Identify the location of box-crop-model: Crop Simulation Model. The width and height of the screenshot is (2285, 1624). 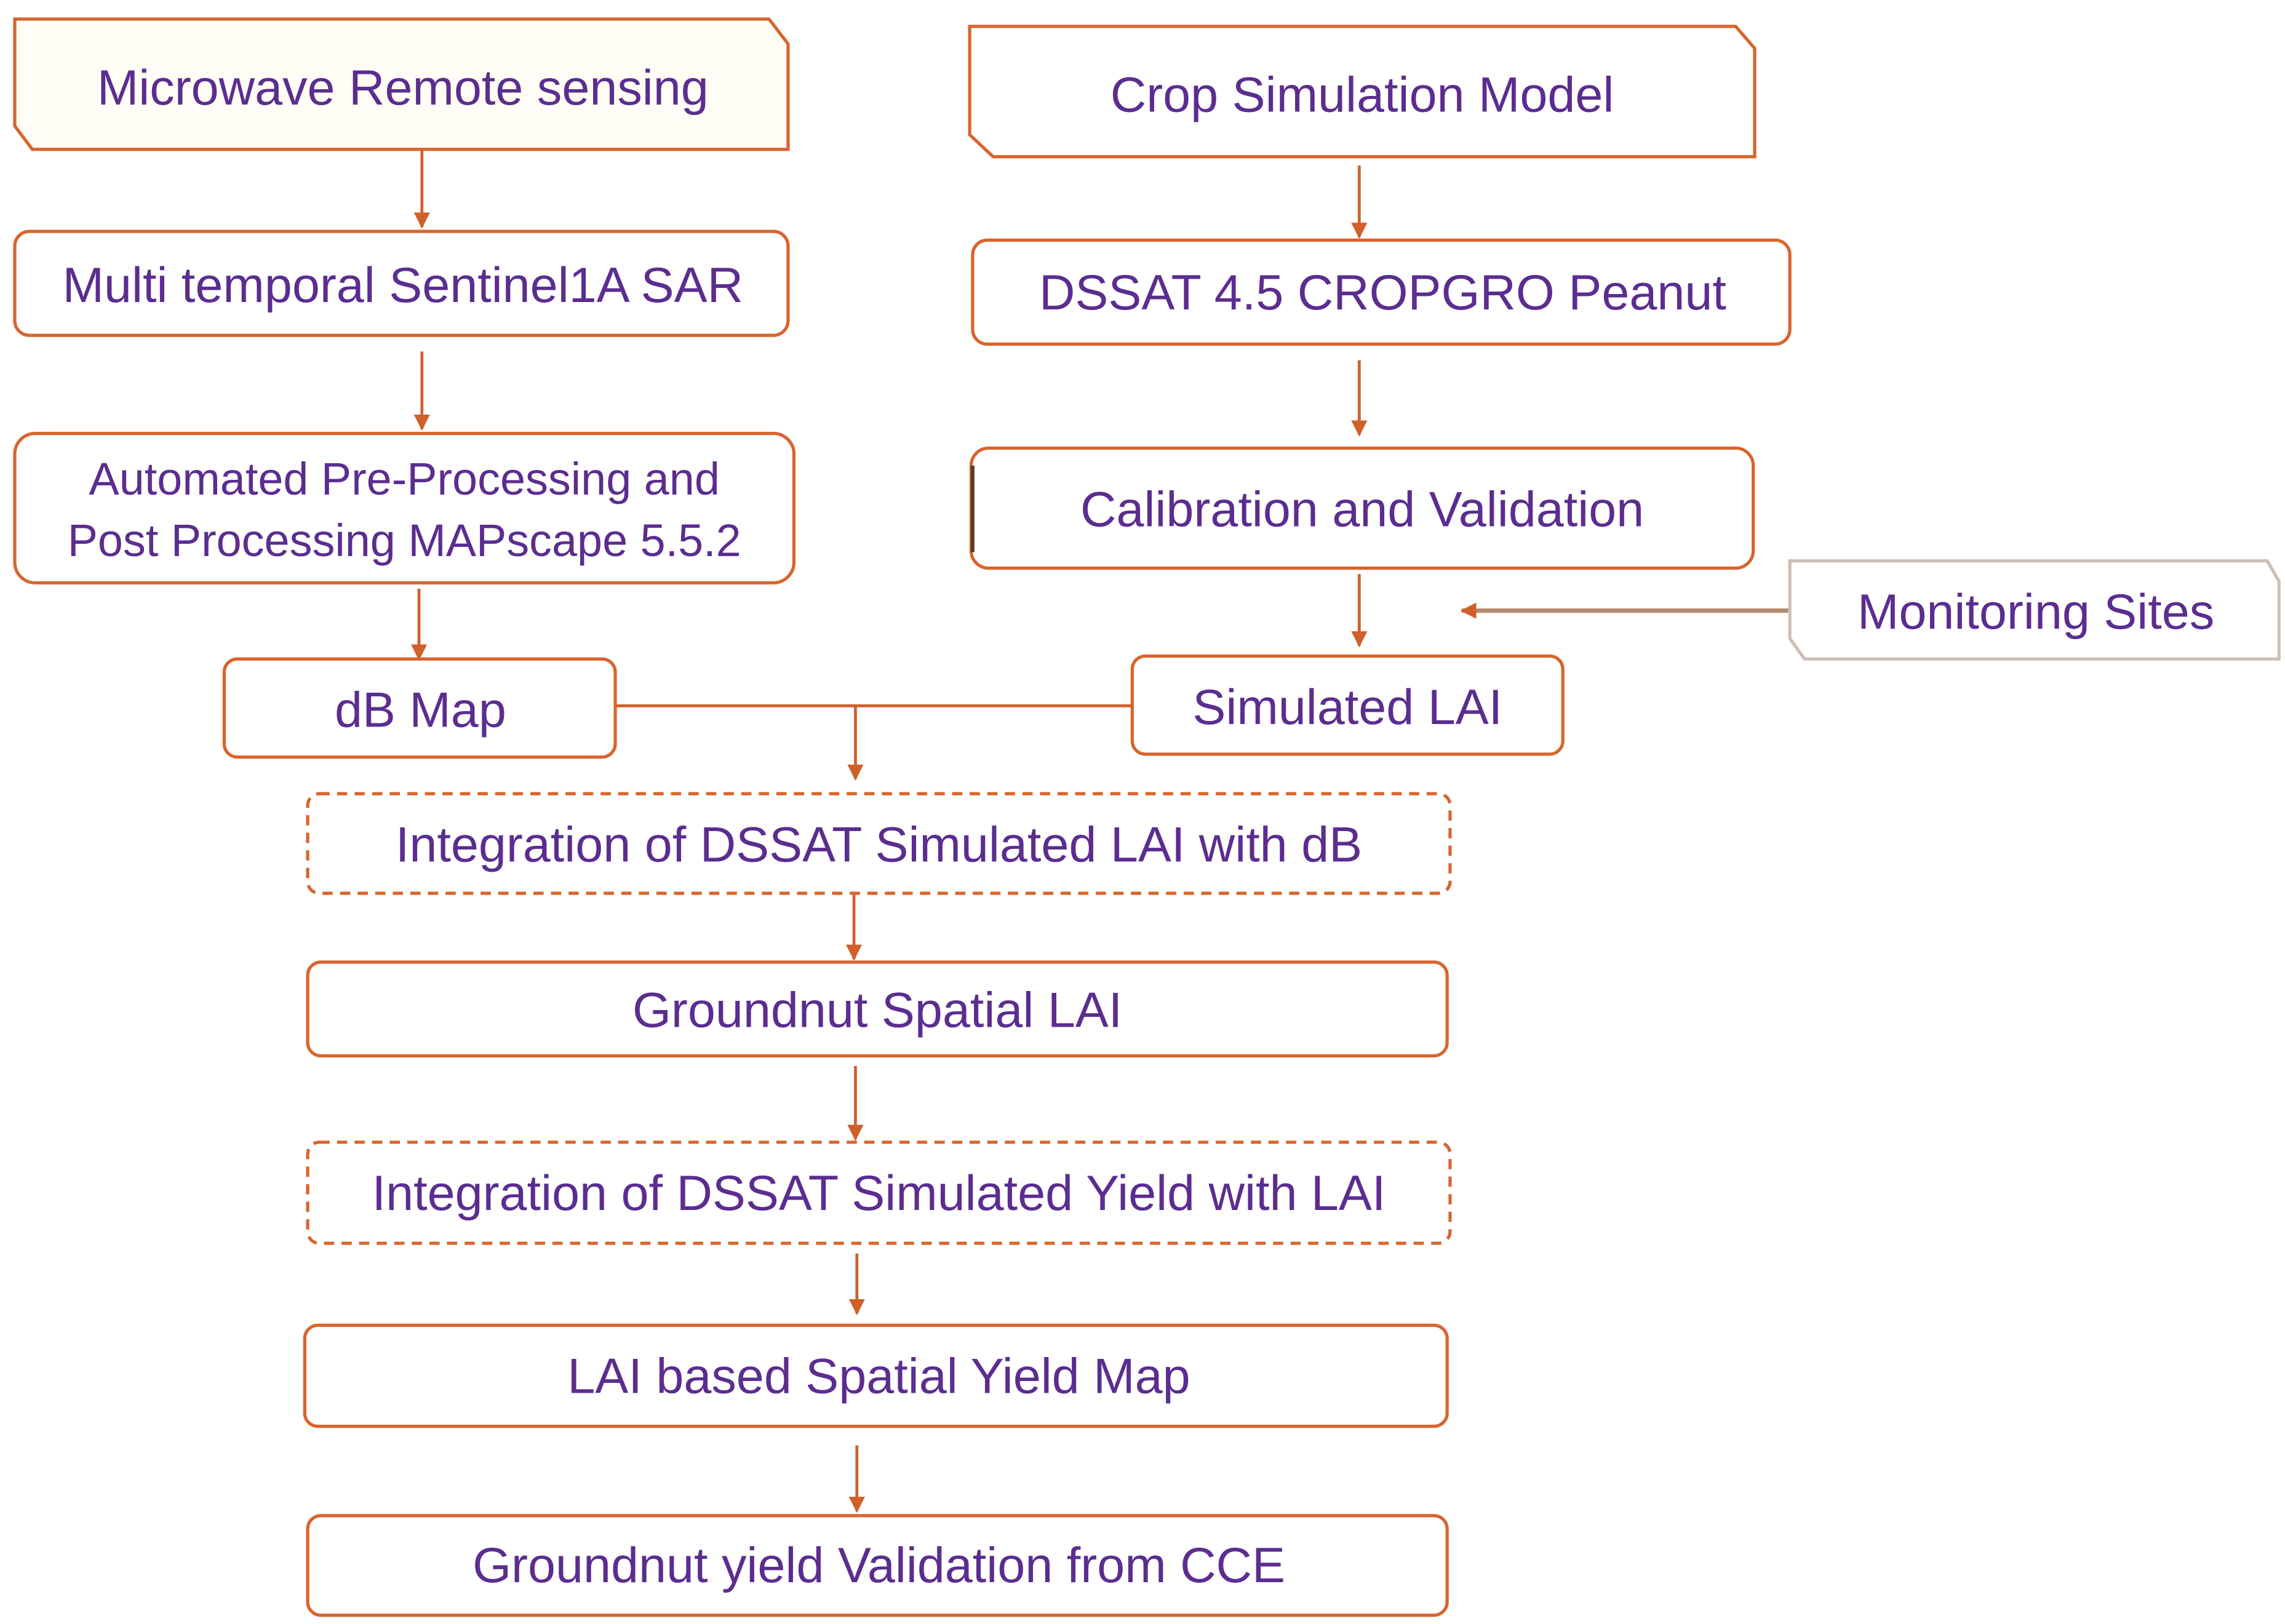
(1362, 92).